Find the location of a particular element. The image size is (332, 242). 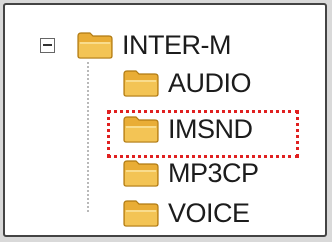

tree-connector-line is located at coordinates (88, 137).